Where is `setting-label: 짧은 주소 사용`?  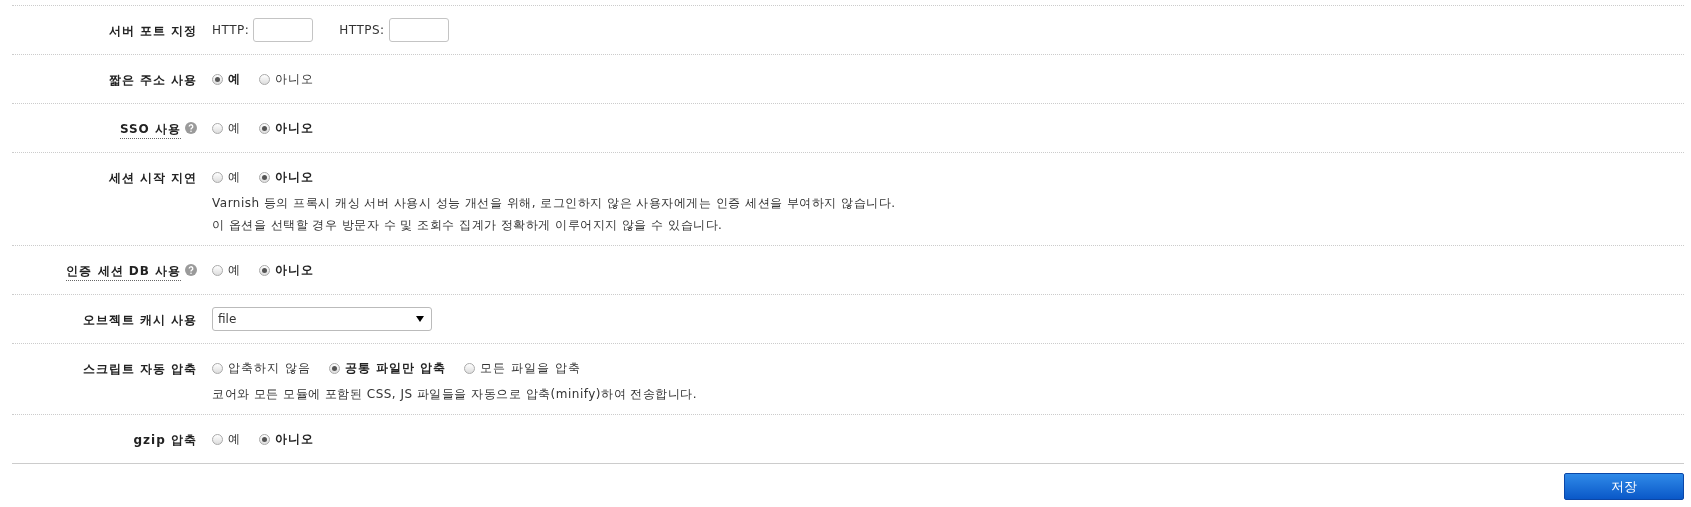
setting-label: 짧은 주소 사용 is located at coordinates (152, 80).